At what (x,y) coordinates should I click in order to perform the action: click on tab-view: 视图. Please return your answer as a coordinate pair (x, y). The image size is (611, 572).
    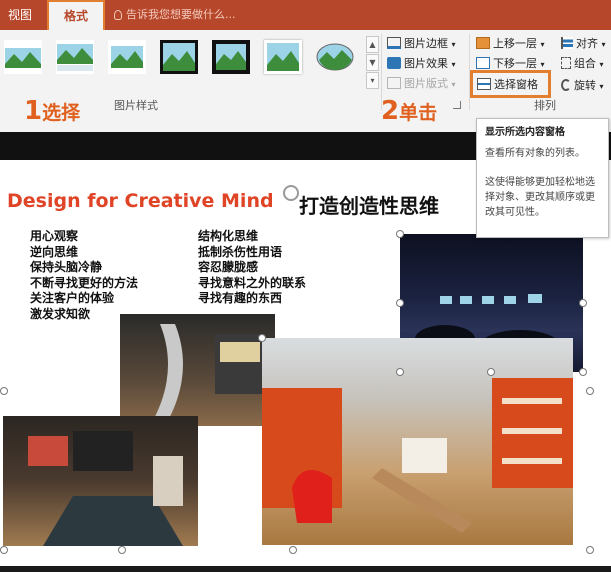
    Looking at the image, I should click on (20, 15).